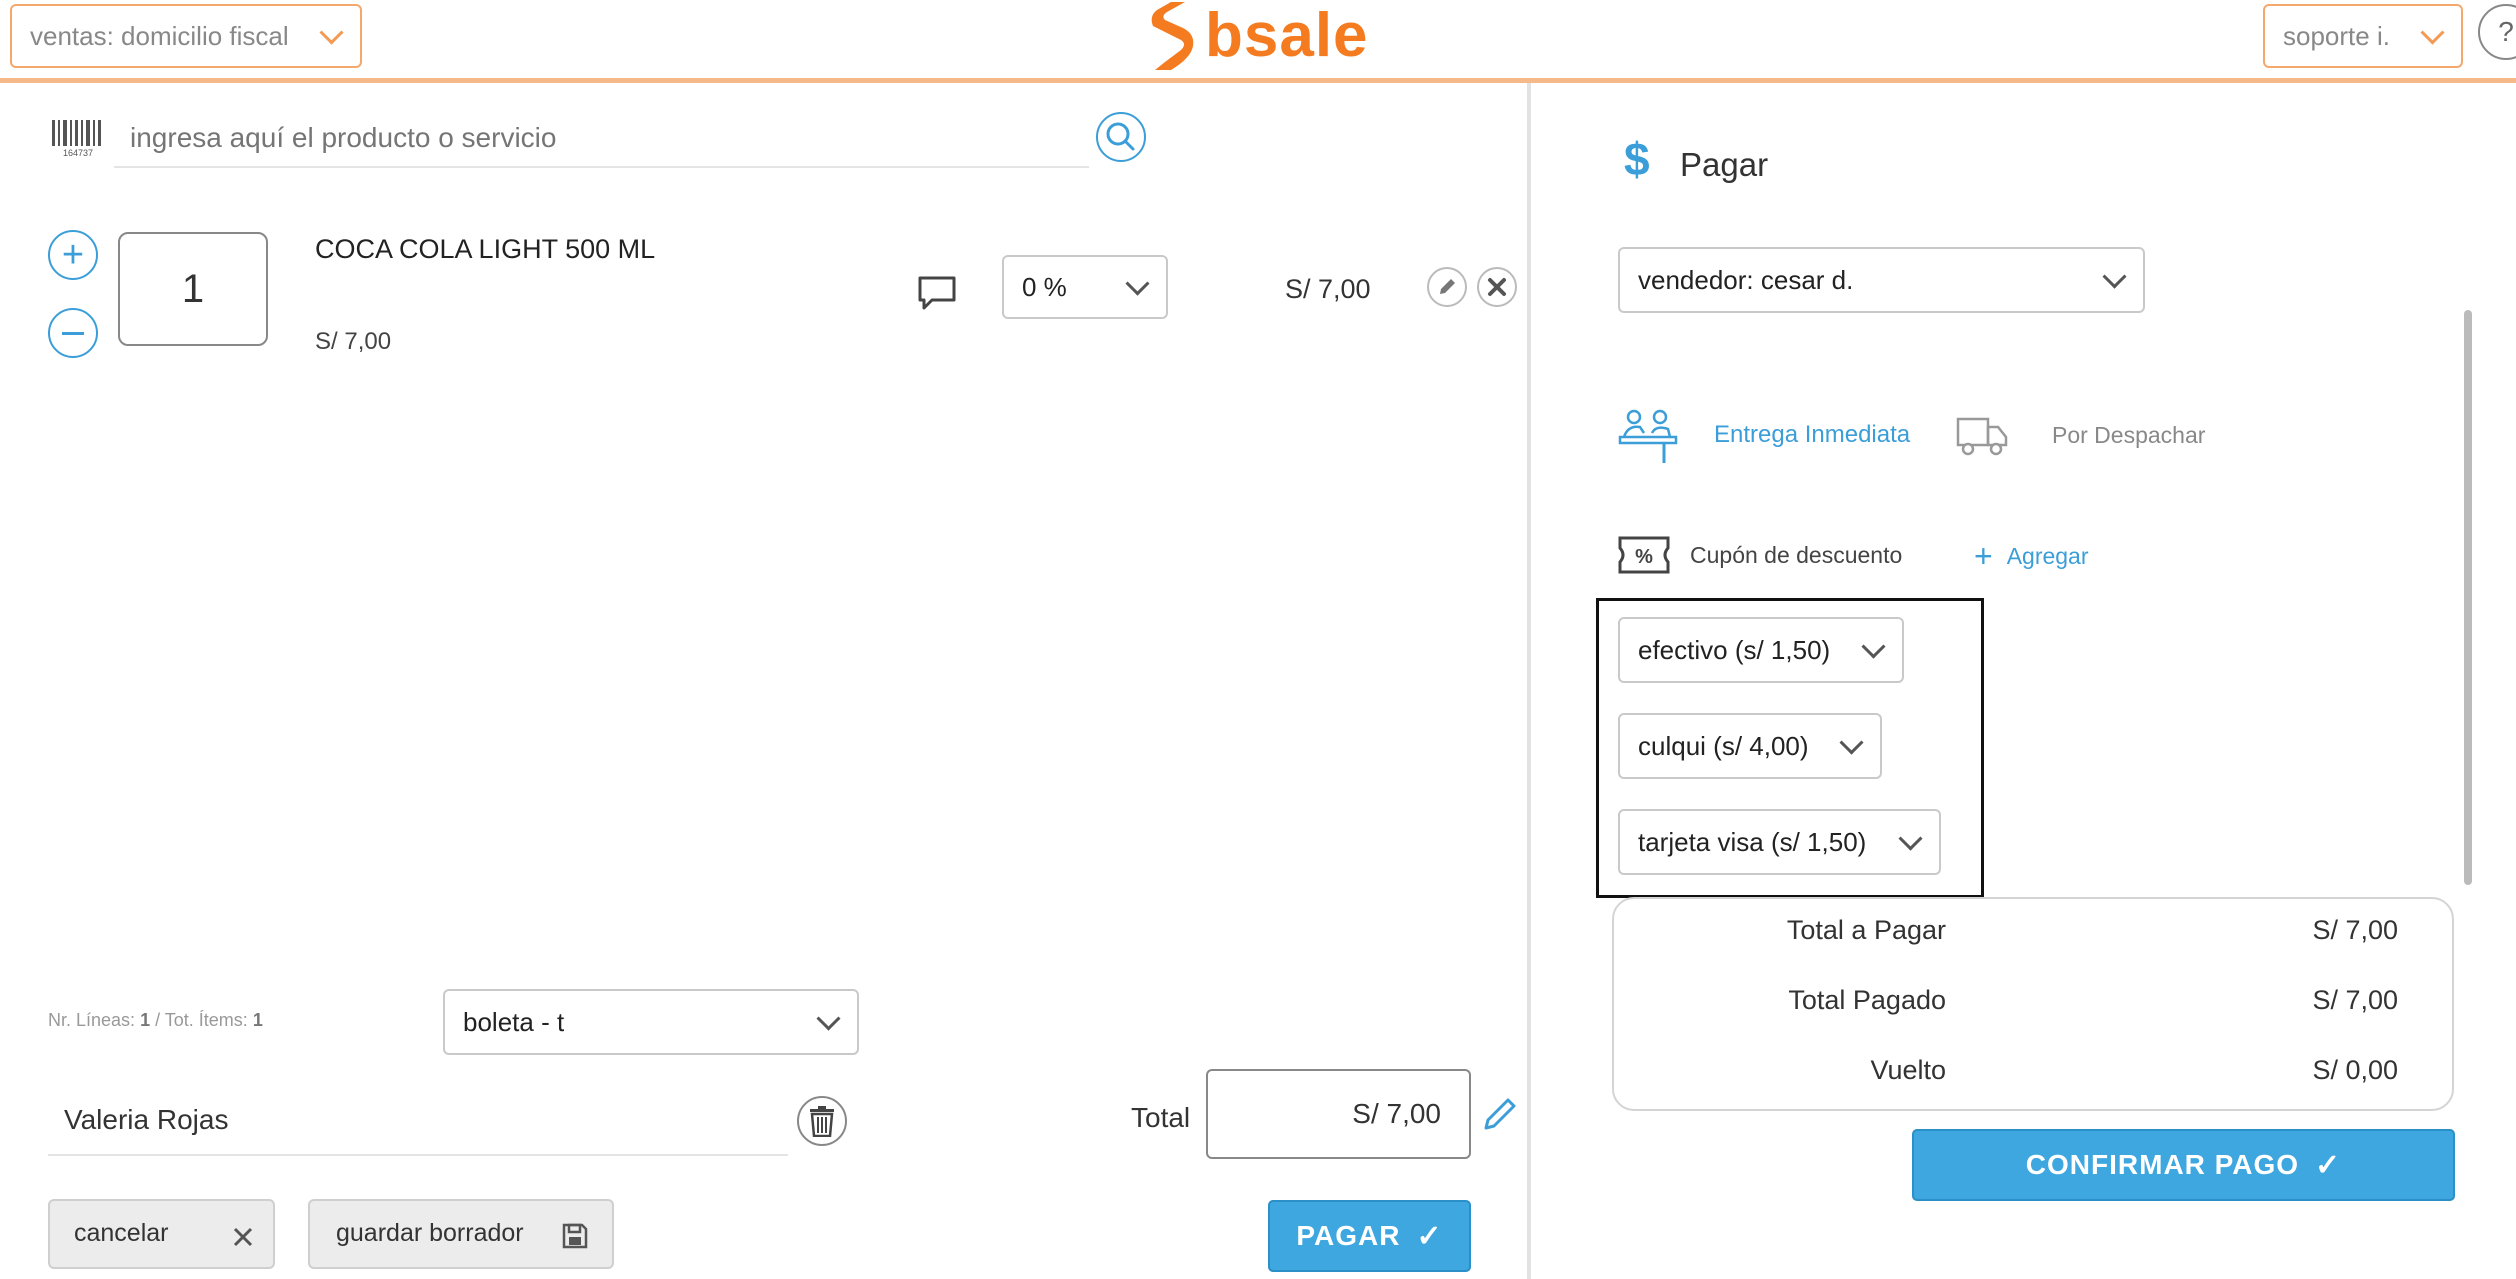 This screenshot has height=1279, width=2516. What do you see at coordinates (485, 249) in the screenshot?
I see `product-name: COCA COLA LIGHT 500 ML` at bounding box center [485, 249].